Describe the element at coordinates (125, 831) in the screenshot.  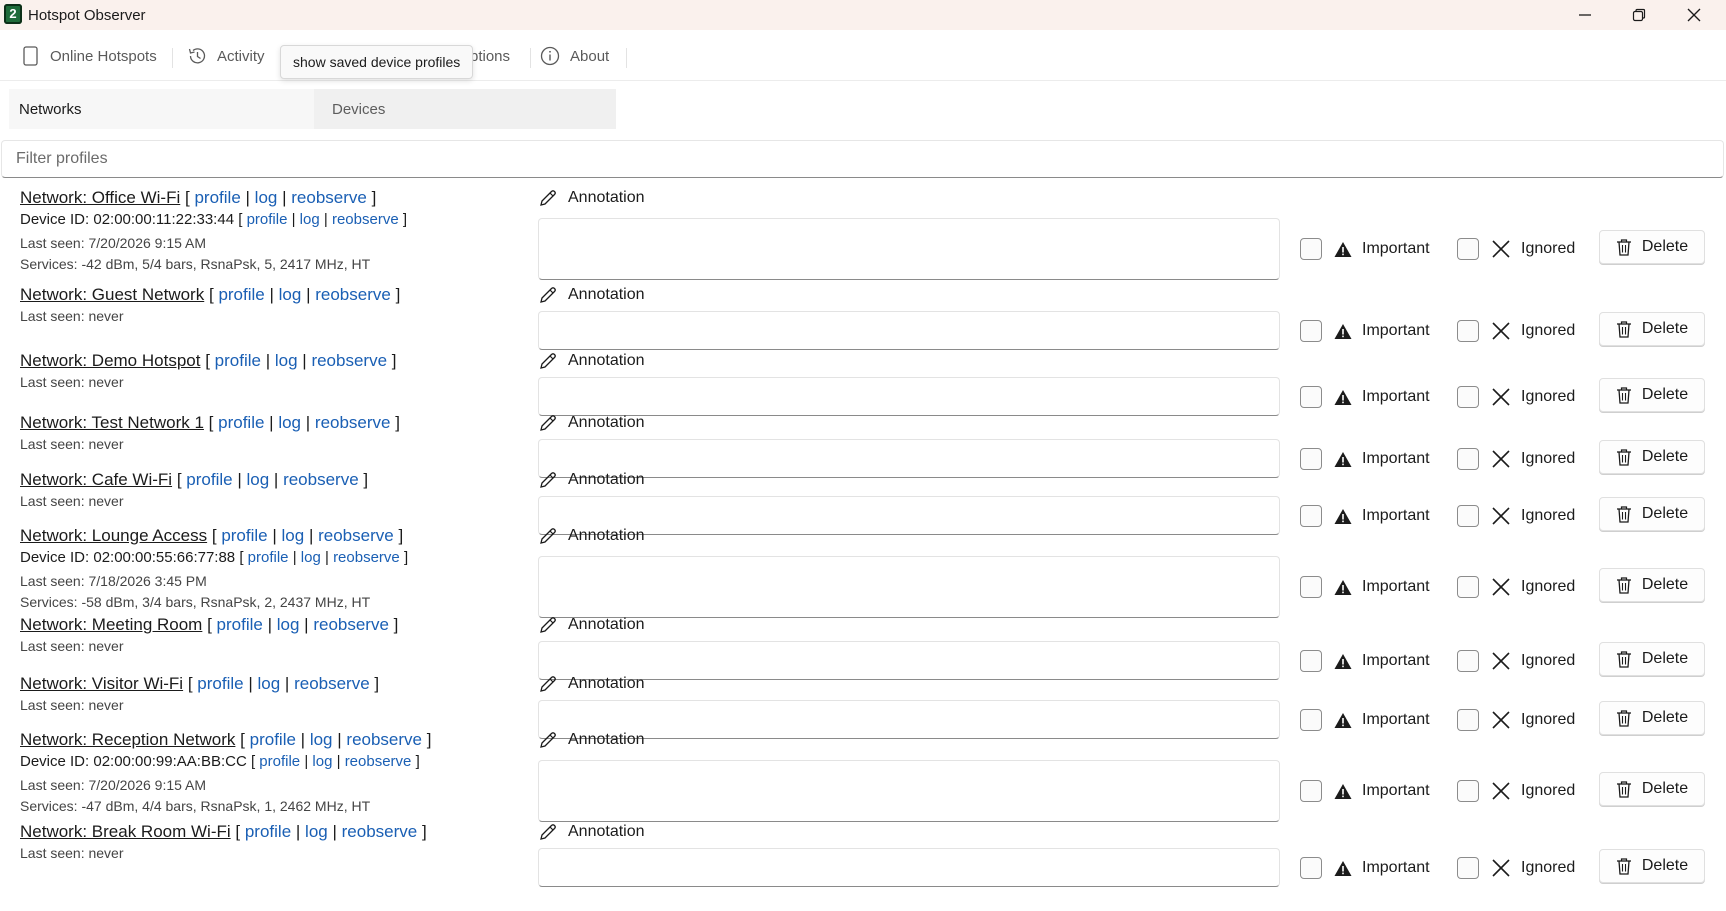
I see `network-name-link: Network: Break Room Wi-Fi` at that location.